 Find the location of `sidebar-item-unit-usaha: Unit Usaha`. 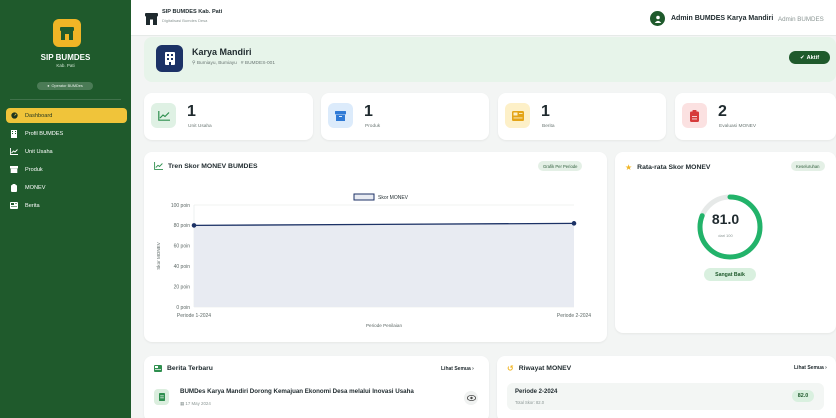

sidebar-item-unit-usaha: Unit Usaha is located at coordinates (66, 151).